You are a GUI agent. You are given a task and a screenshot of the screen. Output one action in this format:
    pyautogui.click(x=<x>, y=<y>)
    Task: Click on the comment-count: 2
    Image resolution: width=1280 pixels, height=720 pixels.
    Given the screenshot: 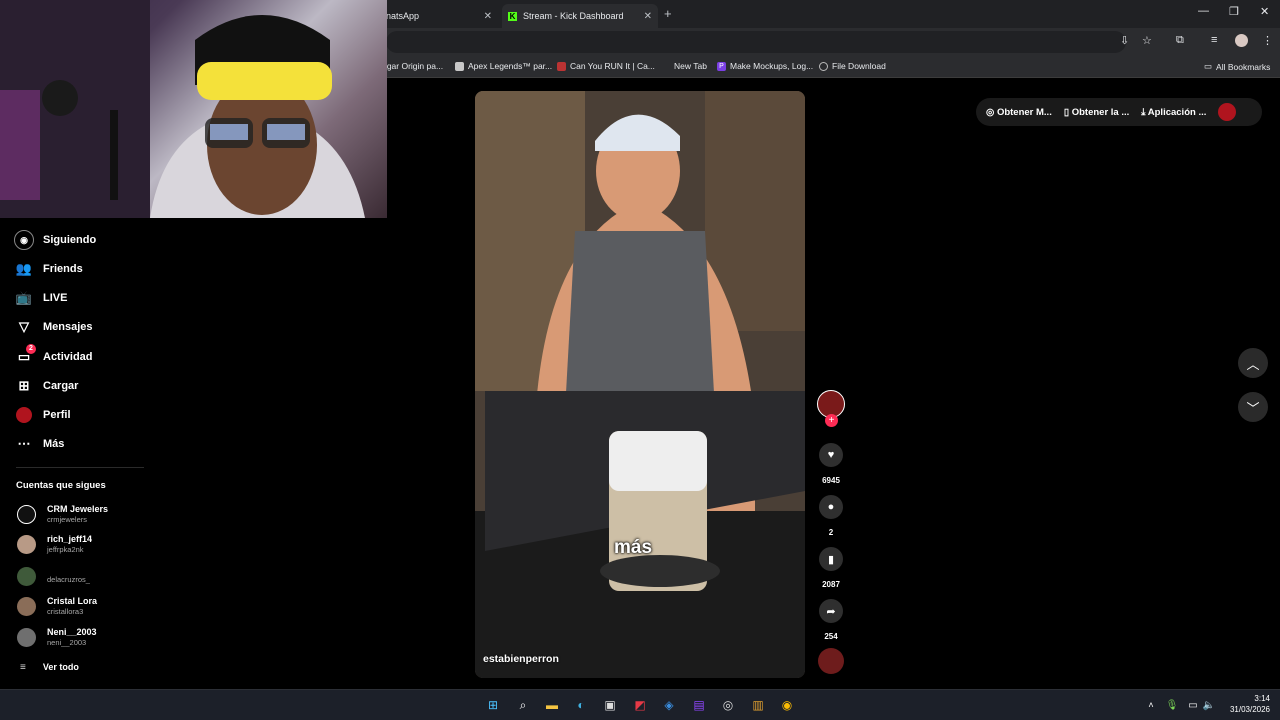 What is the action you would take?
    pyautogui.click(x=831, y=532)
    